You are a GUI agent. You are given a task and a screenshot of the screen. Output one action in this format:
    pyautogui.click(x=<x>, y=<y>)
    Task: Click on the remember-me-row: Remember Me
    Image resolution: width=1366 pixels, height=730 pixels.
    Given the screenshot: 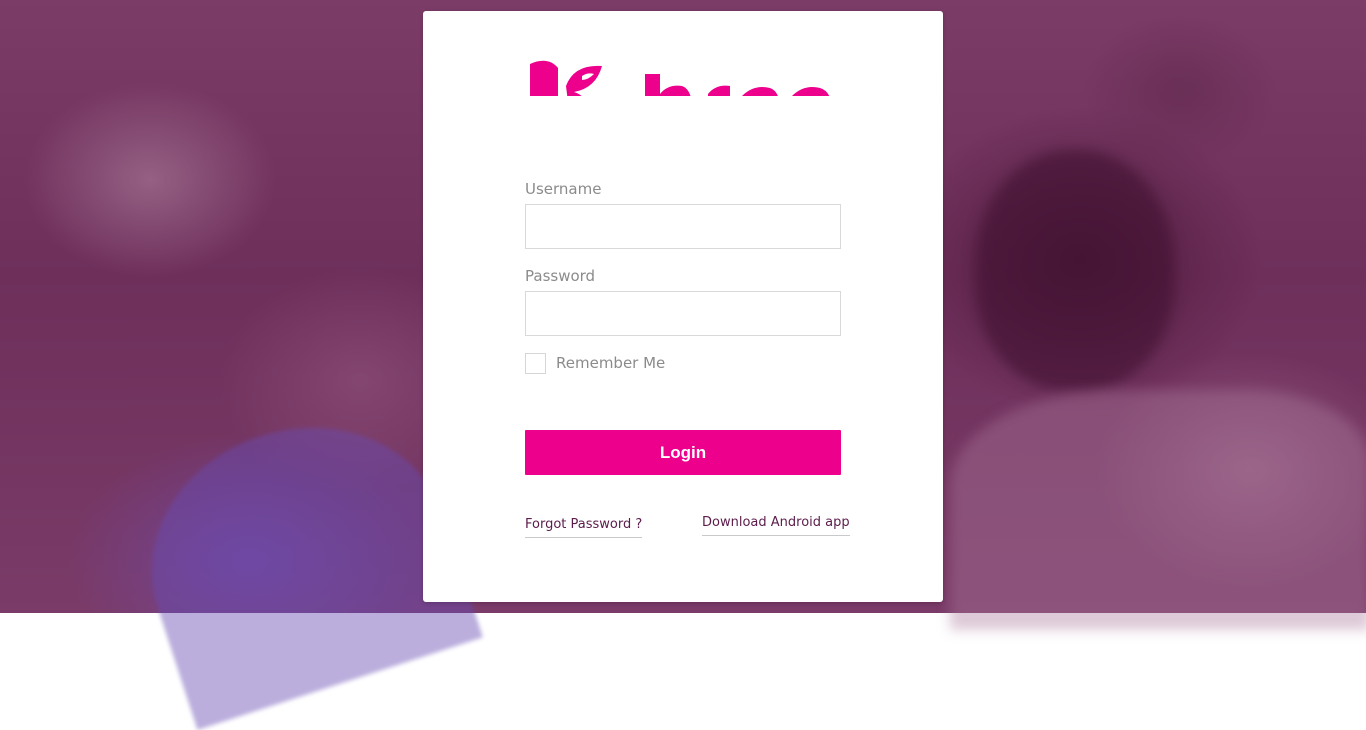 What is the action you would take?
    pyautogui.click(x=595, y=363)
    